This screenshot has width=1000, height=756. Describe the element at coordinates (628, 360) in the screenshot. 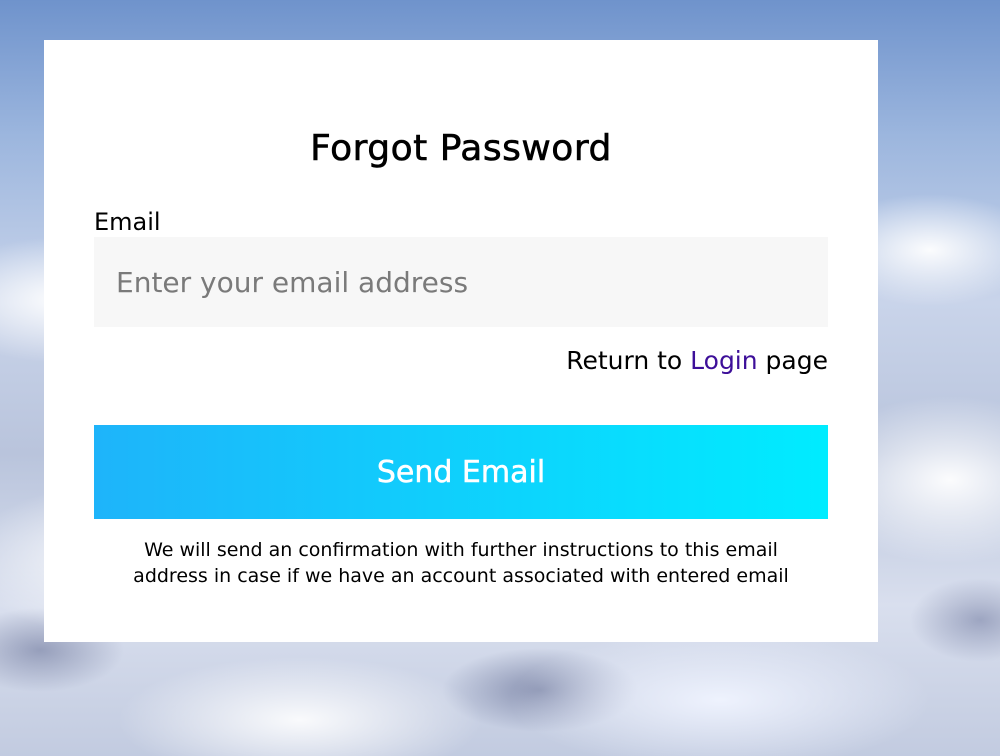

I see `return-prefix: Return to` at that location.